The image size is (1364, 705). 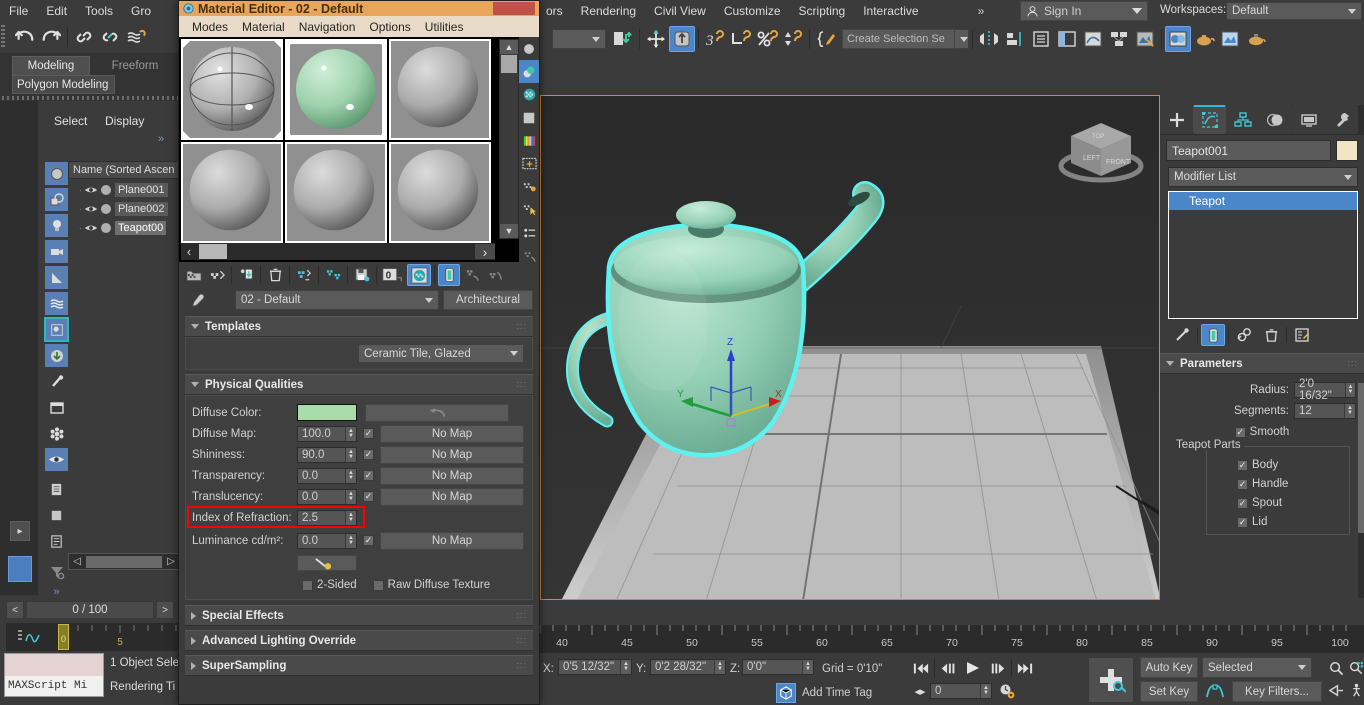 I want to click on transform-gizmo: Z Y X, so click(x=731, y=381).